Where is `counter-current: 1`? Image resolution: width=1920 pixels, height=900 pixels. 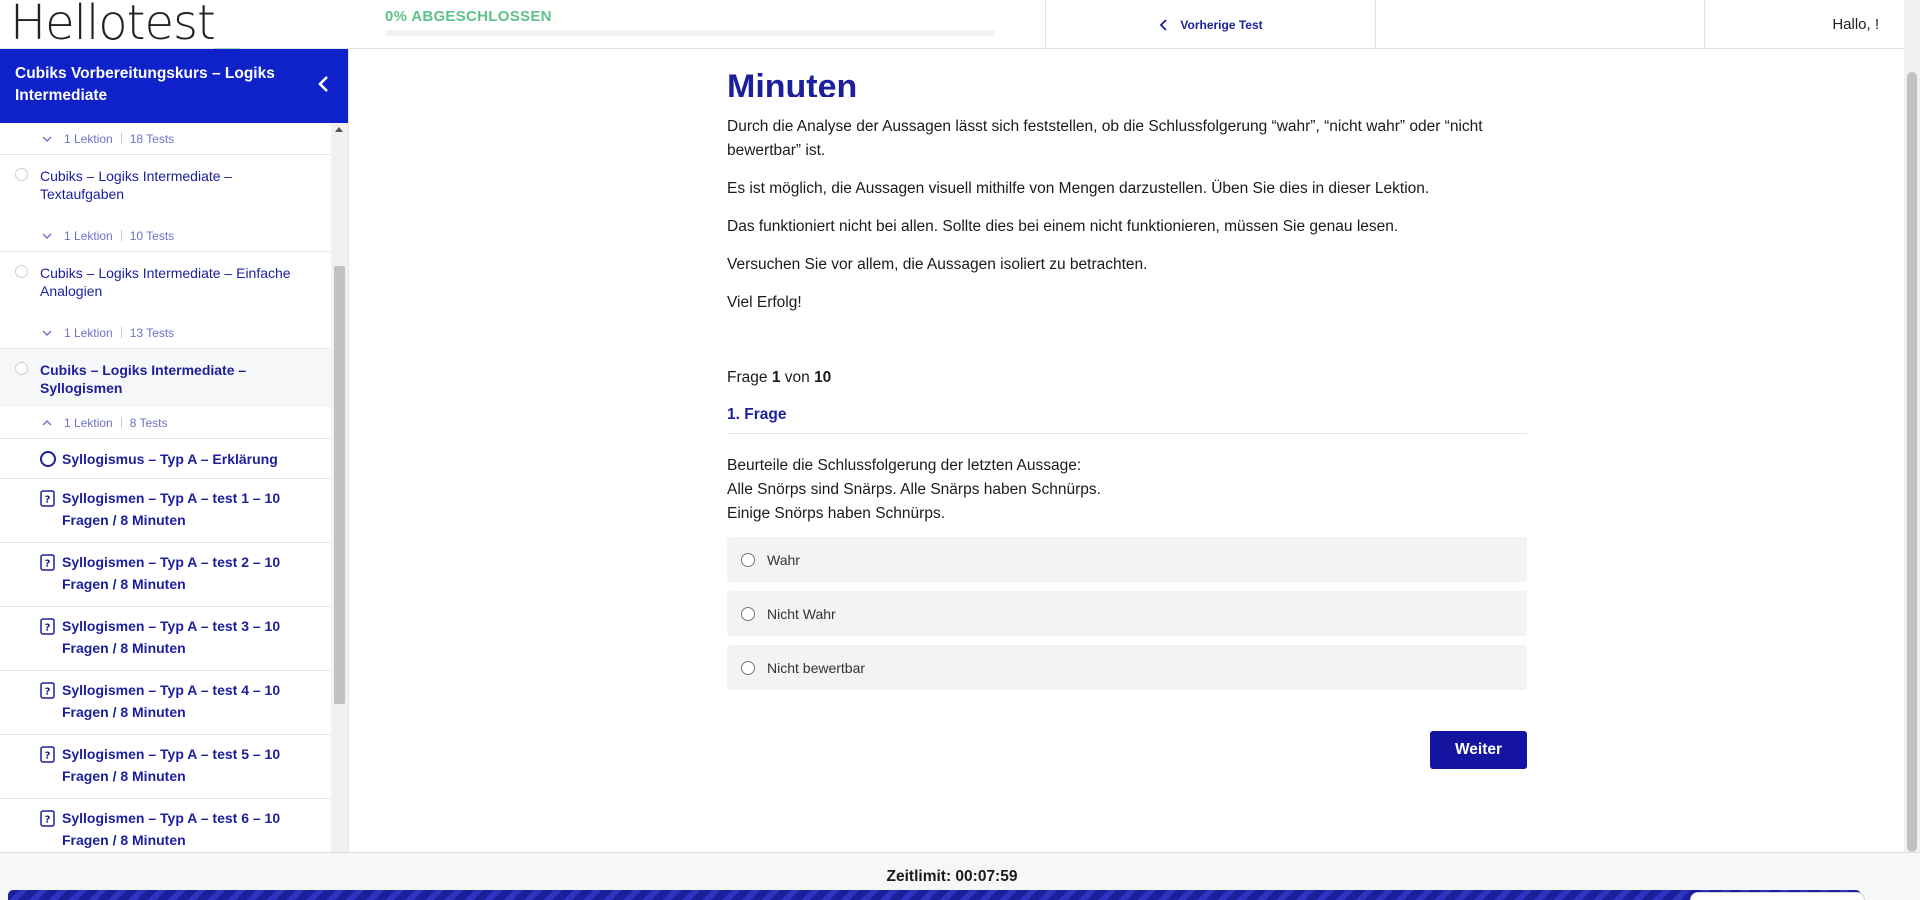
counter-current: 1 is located at coordinates (776, 377).